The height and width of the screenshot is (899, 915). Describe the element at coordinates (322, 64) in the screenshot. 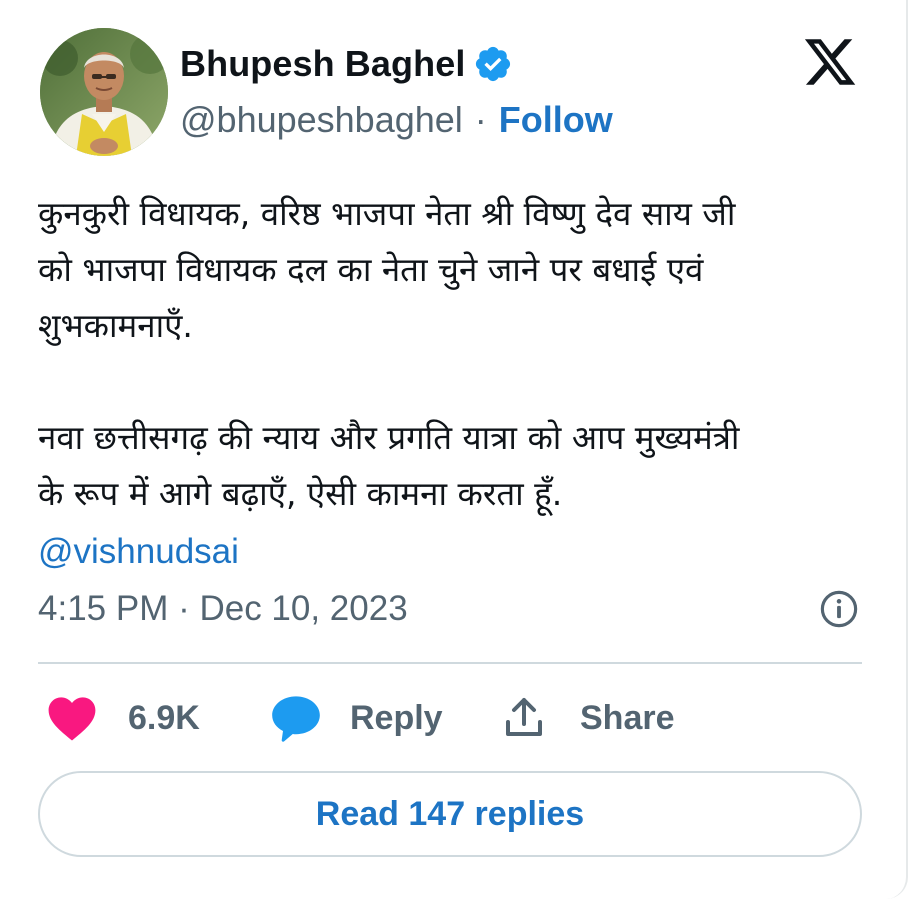

I see `author-display-name: Bhupesh Baghel` at that location.